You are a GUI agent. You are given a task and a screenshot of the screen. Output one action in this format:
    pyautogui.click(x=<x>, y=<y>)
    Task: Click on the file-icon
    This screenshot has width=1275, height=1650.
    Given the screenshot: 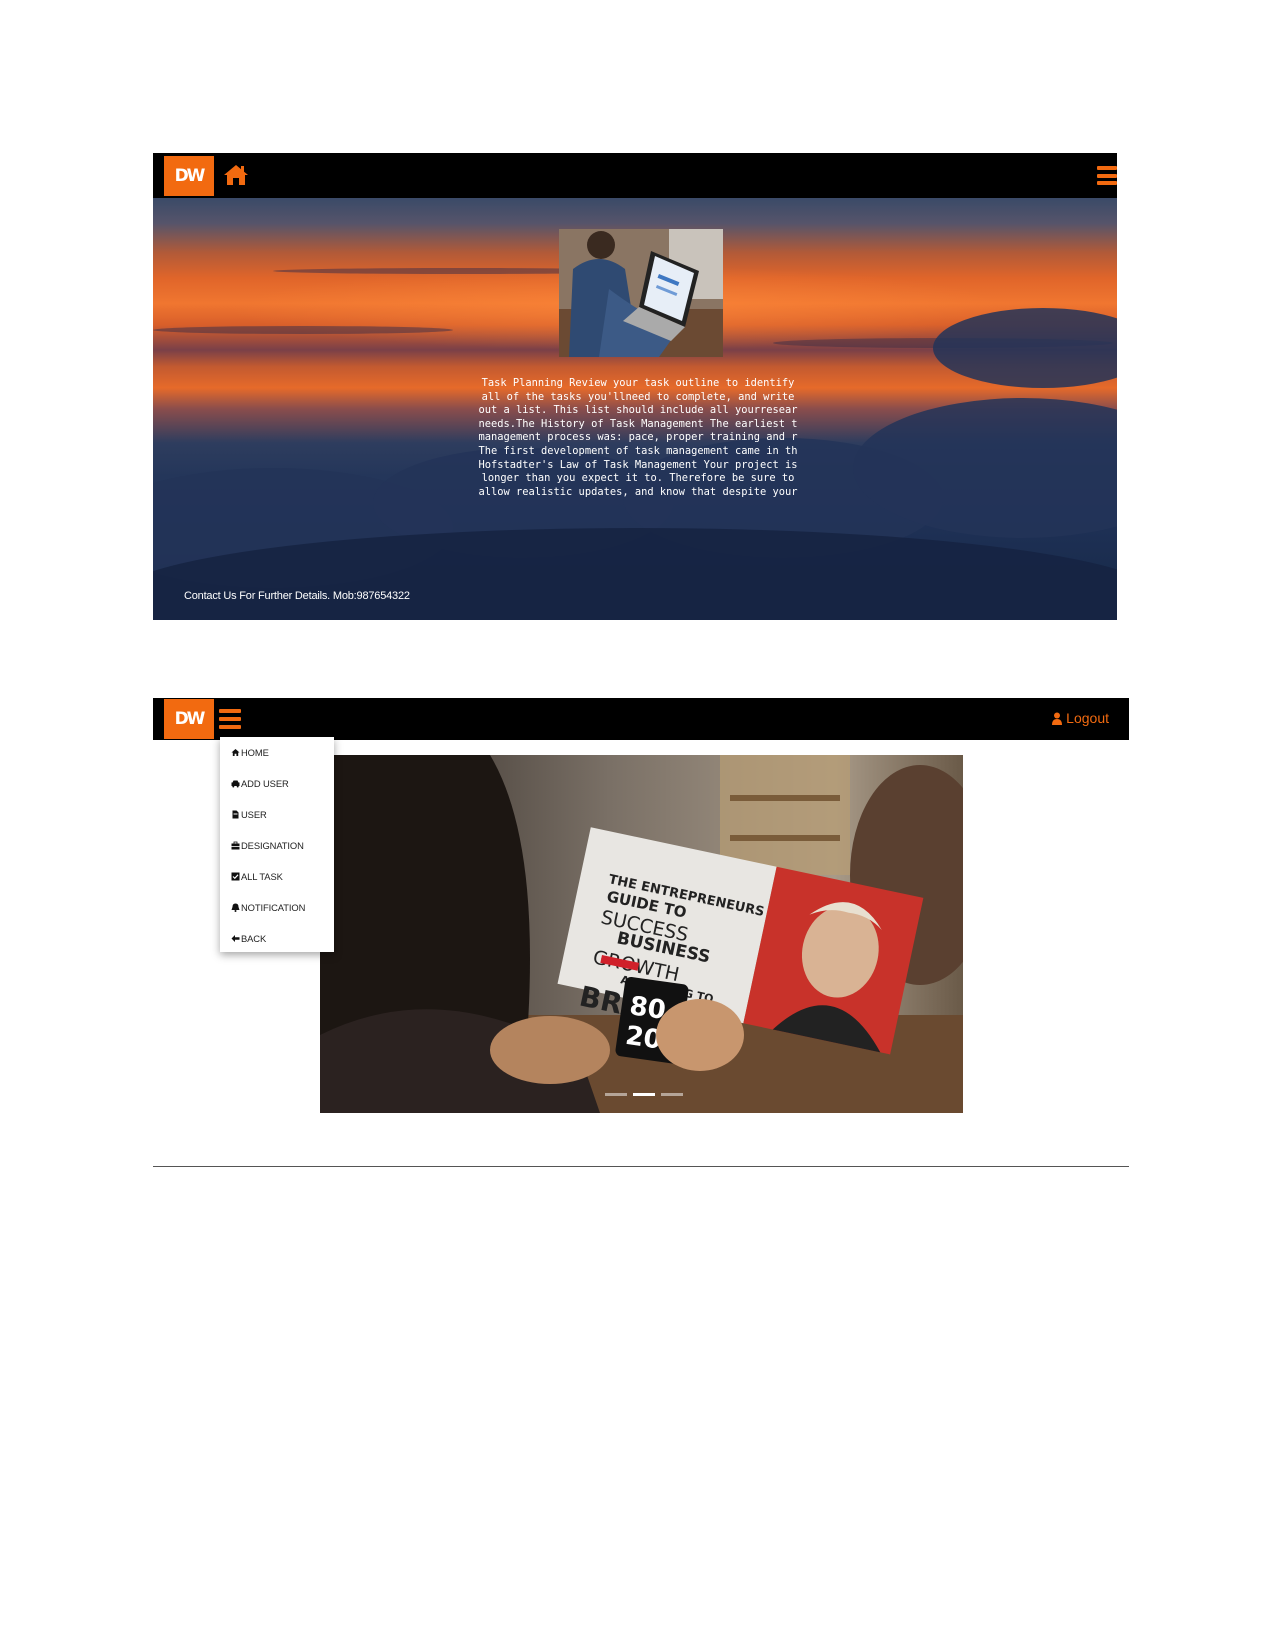 What is the action you would take?
    pyautogui.click(x=235, y=814)
    